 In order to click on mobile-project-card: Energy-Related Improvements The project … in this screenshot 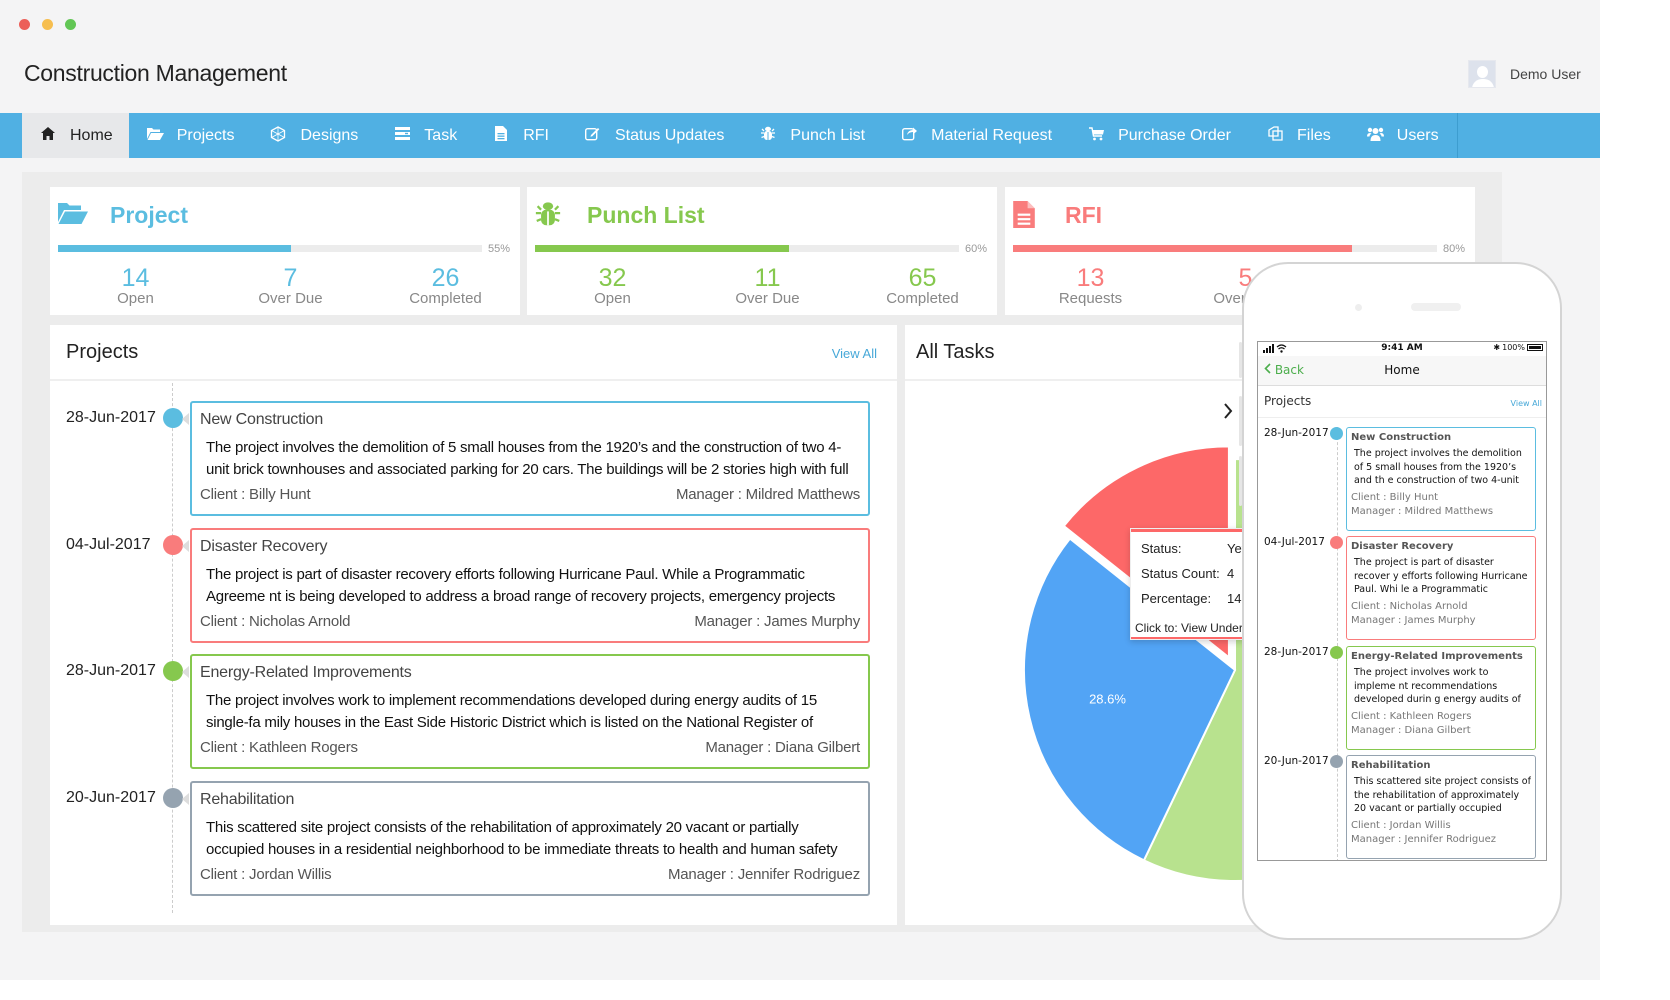, I will do `click(1441, 698)`.